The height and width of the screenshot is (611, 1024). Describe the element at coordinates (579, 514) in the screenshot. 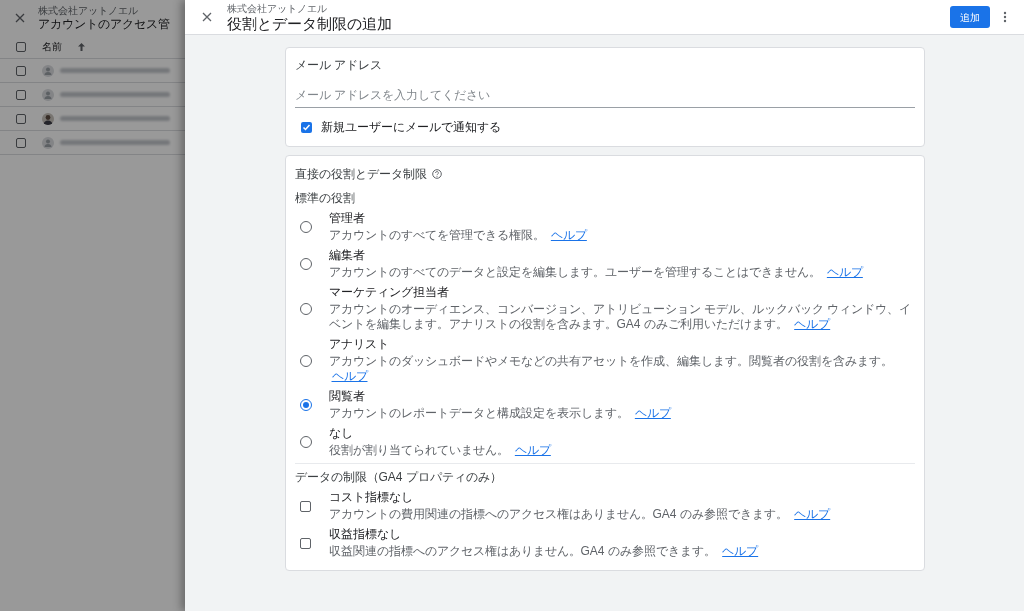

I see `option-description: アカウントの費用関連の指標へのアクセス権はありません。GA4 のみ参照できます。 ヘルプ` at that location.